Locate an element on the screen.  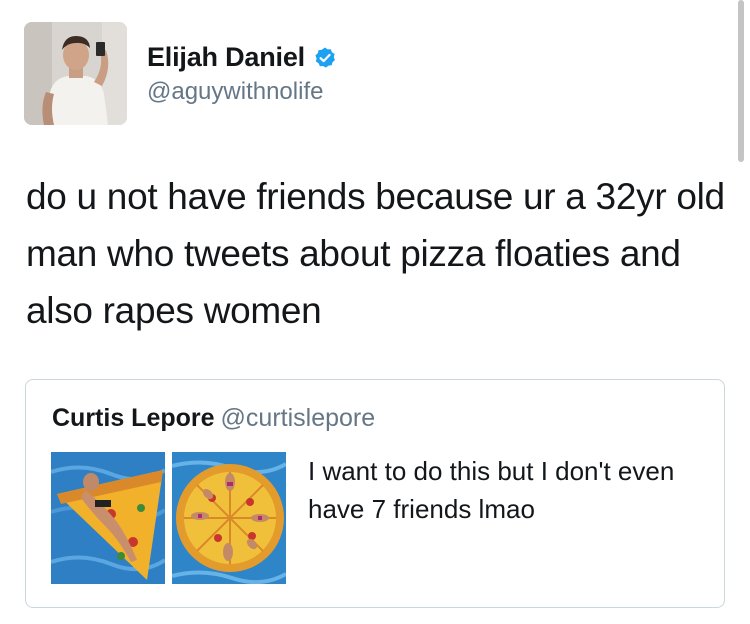
quoted-tweet-header: Curtis Lepore @curtislepore is located at coordinates (213, 418).